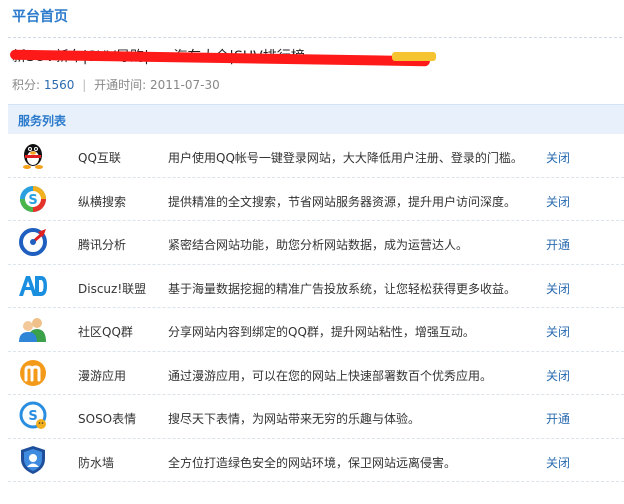 The image size is (624, 504). I want to click on service-name: SOSO表情, so click(107, 419).